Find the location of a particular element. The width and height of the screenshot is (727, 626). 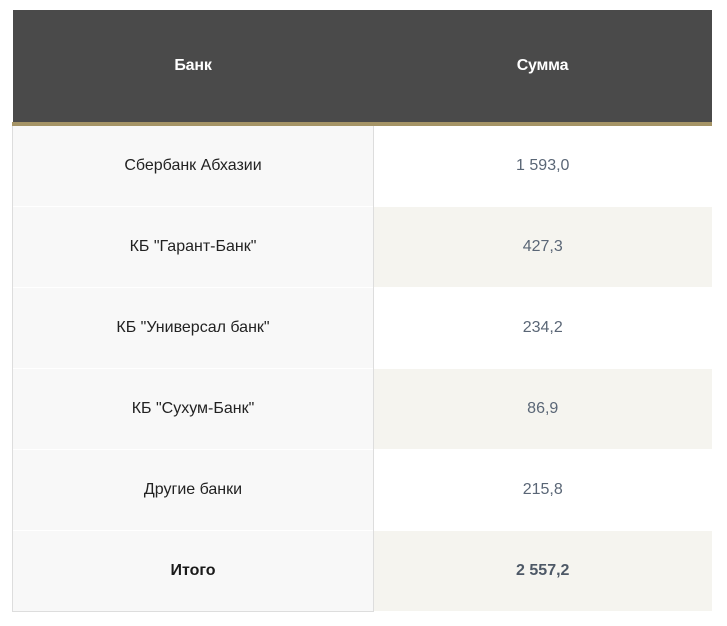

table-row: КБ "Универсал банк" 234,2 is located at coordinates (362, 328).